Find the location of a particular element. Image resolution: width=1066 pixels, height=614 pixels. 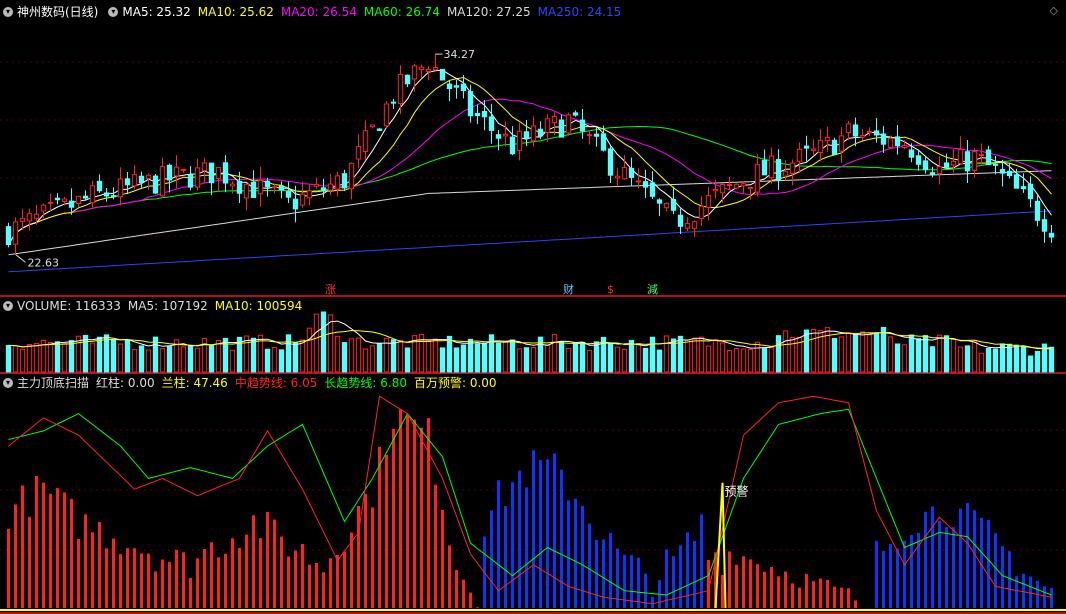

indicator-value: 长趋势线: 6.80 is located at coordinates (365, 383).